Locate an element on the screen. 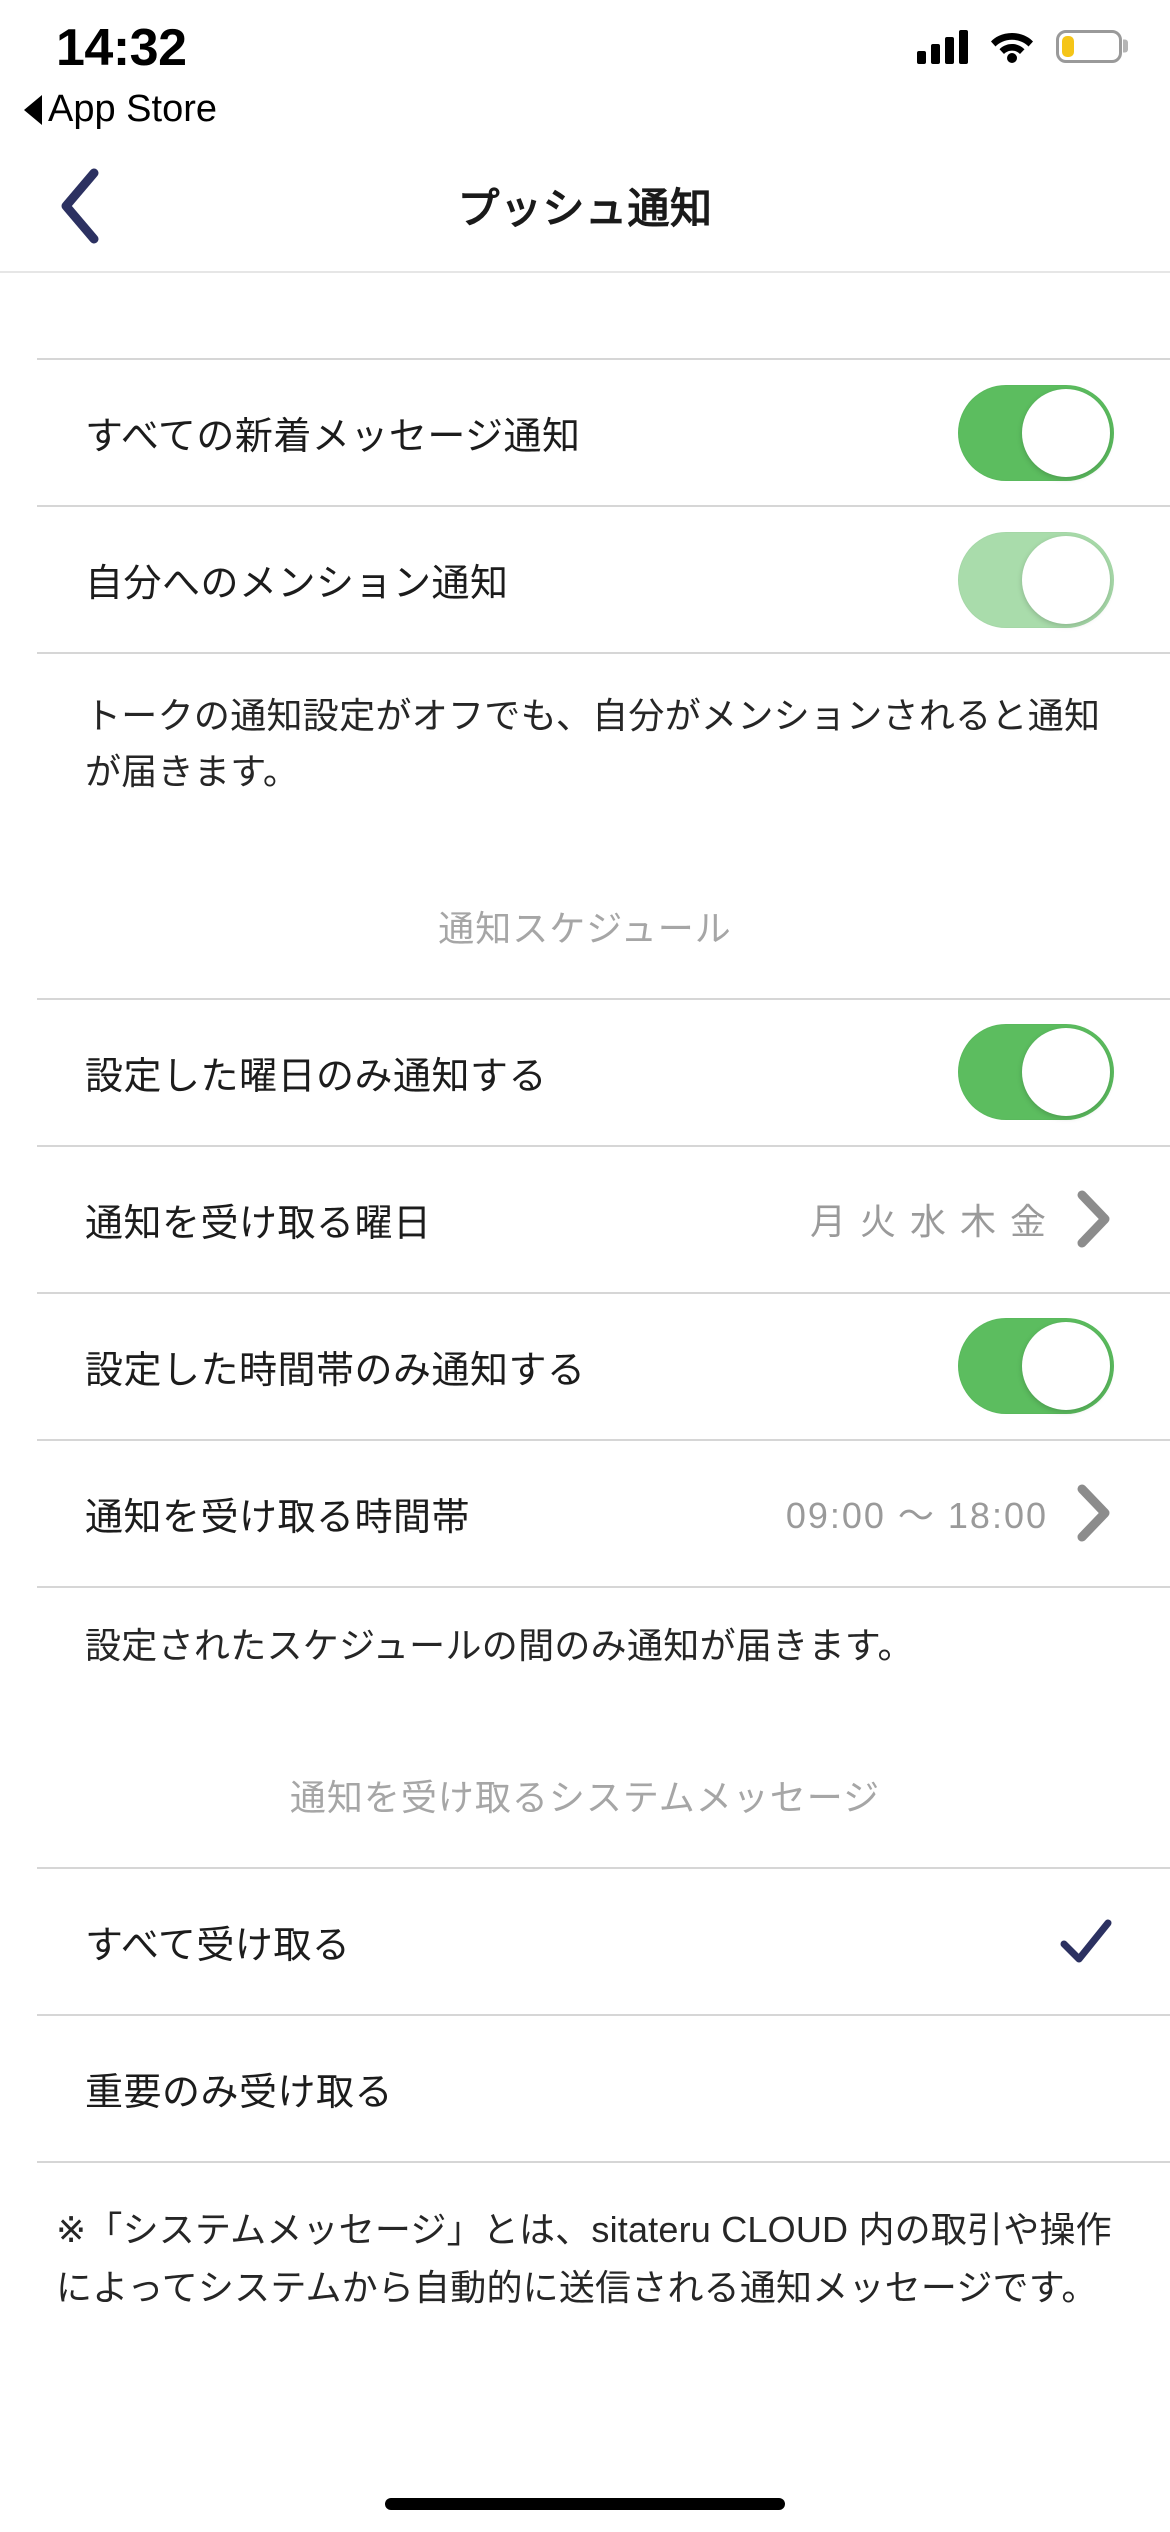 The image size is (1170, 2532). section-header-system-messages: 通知を受け取るシステムメッセージ is located at coordinates (585, 1798).